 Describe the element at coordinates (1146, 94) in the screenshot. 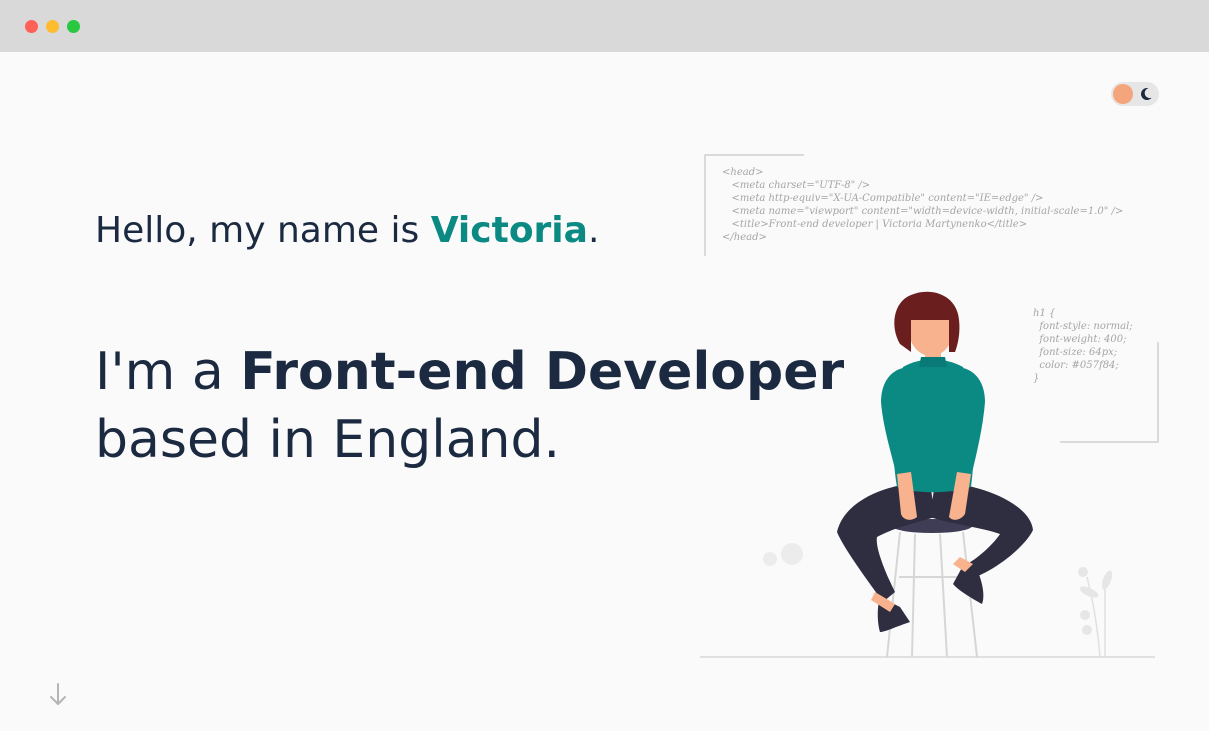

I see `moon-icon` at that location.